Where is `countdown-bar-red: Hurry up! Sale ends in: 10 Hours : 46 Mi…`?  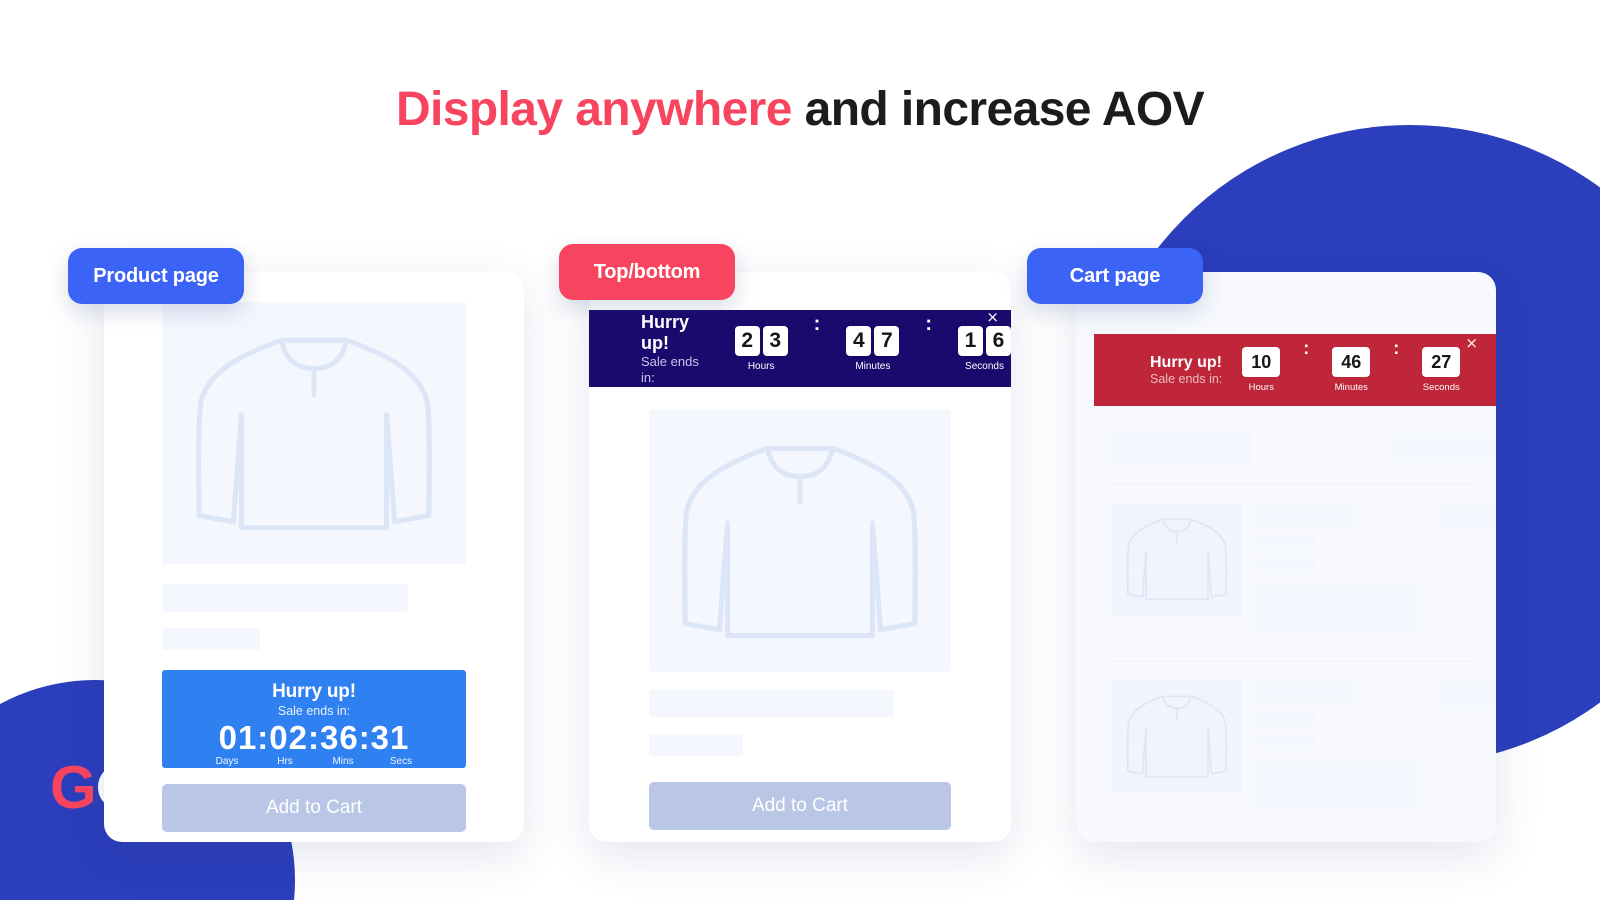 countdown-bar-red: Hurry up! Sale ends in: 10 Hours : 46 Mi… is located at coordinates (1295, 370).